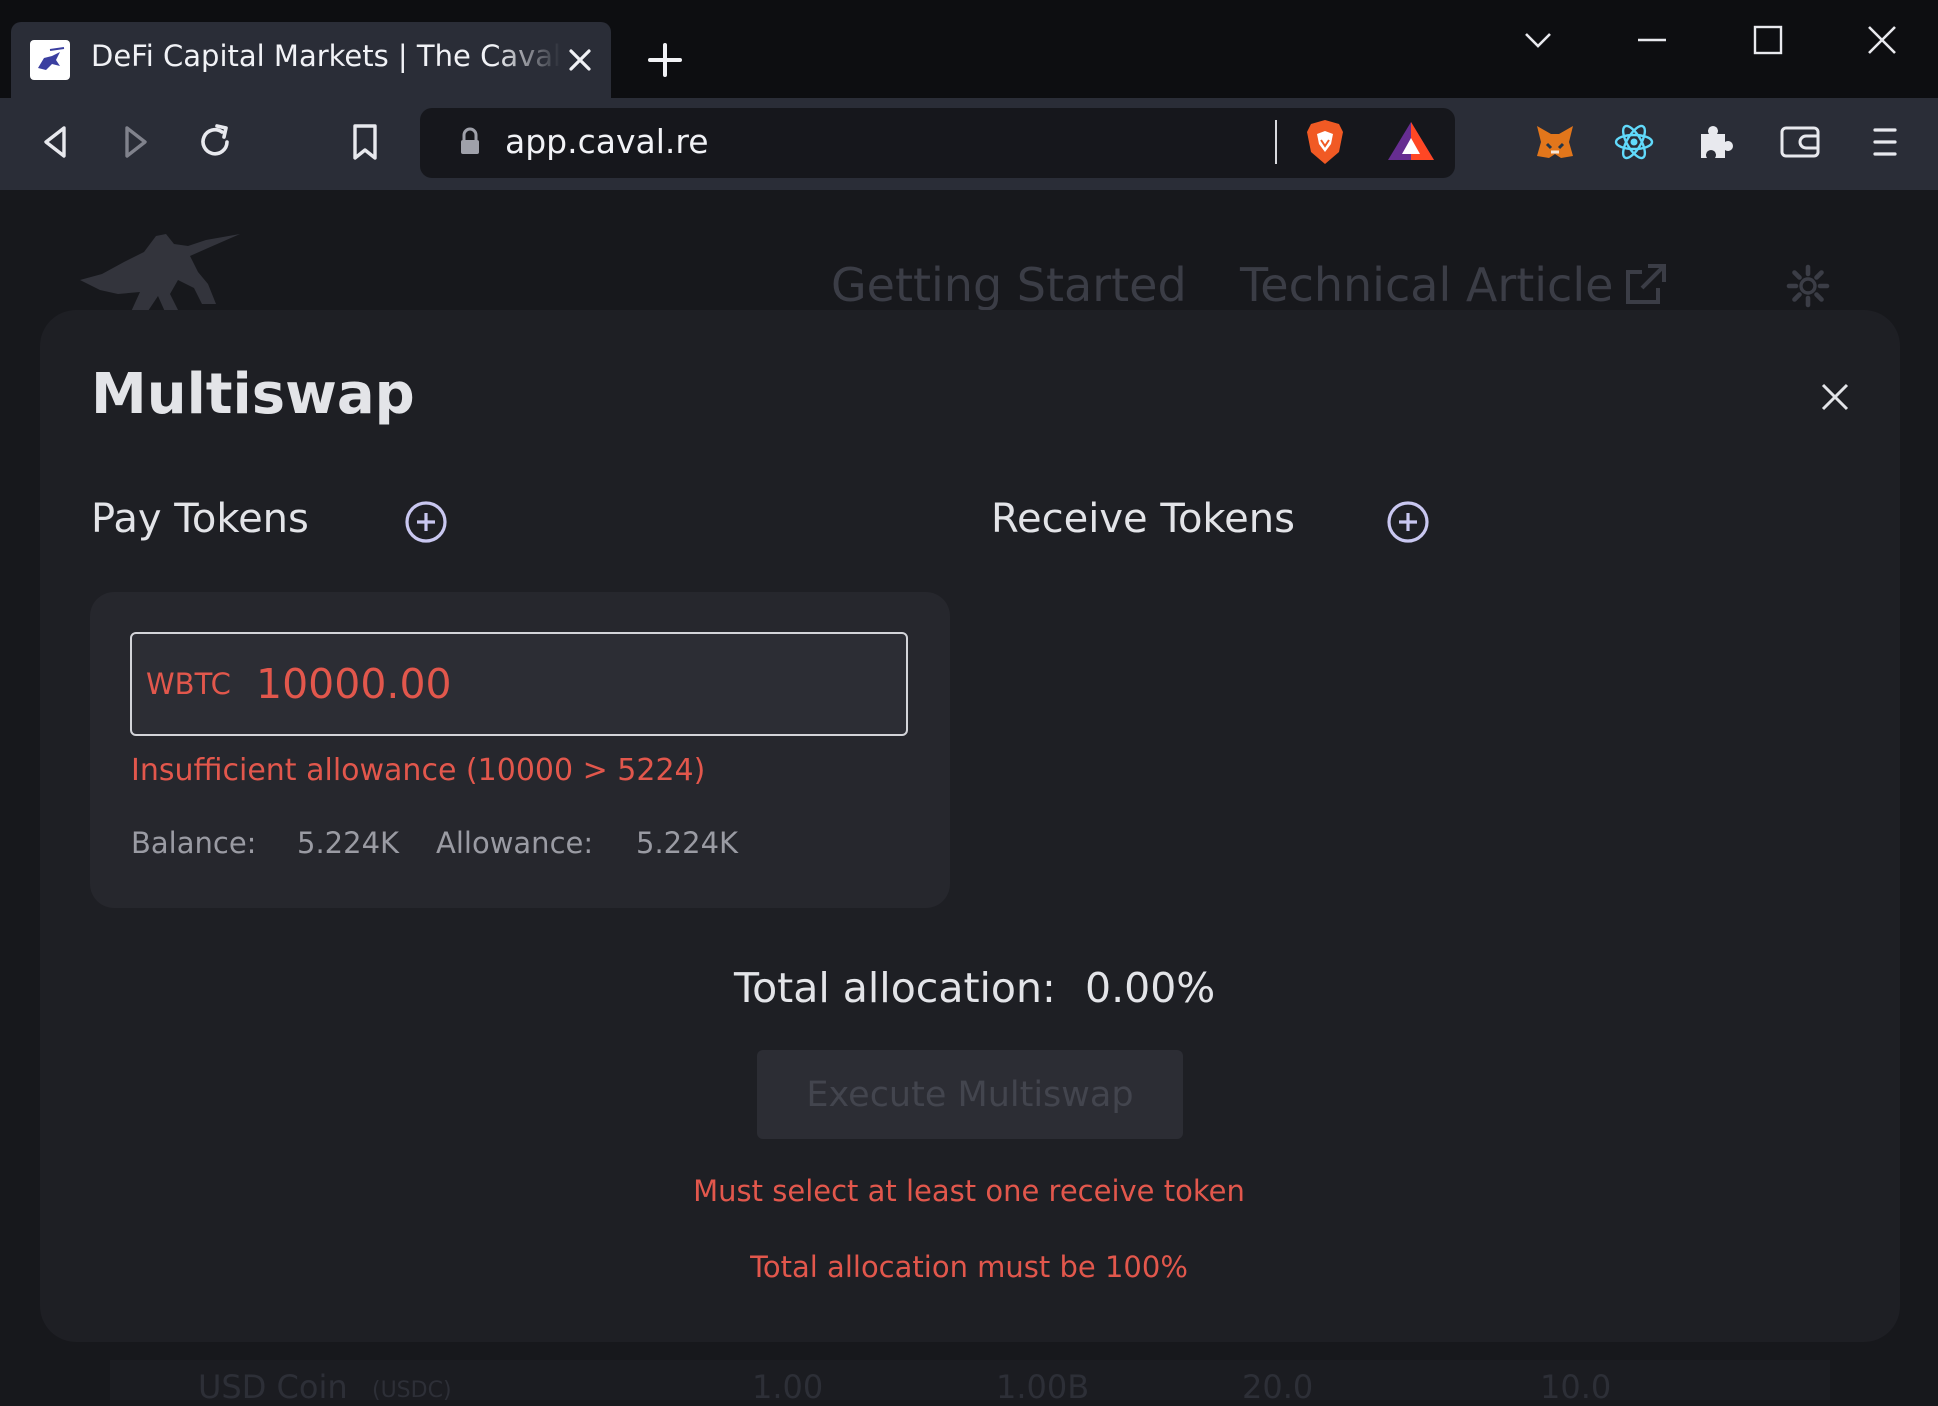 This screenshot has height=1406, width=1938. I want to click on new-tab-icon, so click(665, 60).